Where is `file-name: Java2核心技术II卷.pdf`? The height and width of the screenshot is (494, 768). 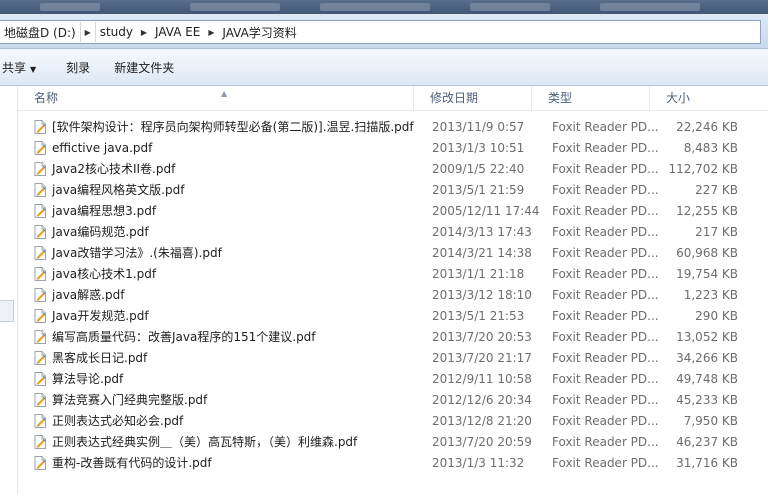
file-name: Java2核心技术II卷.pdf is located at coordinates (114, 169).